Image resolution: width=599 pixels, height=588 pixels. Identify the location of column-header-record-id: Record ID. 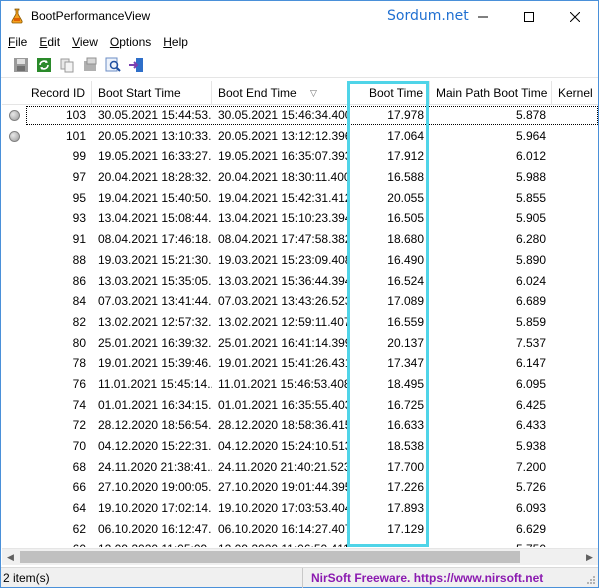
(47, 93).